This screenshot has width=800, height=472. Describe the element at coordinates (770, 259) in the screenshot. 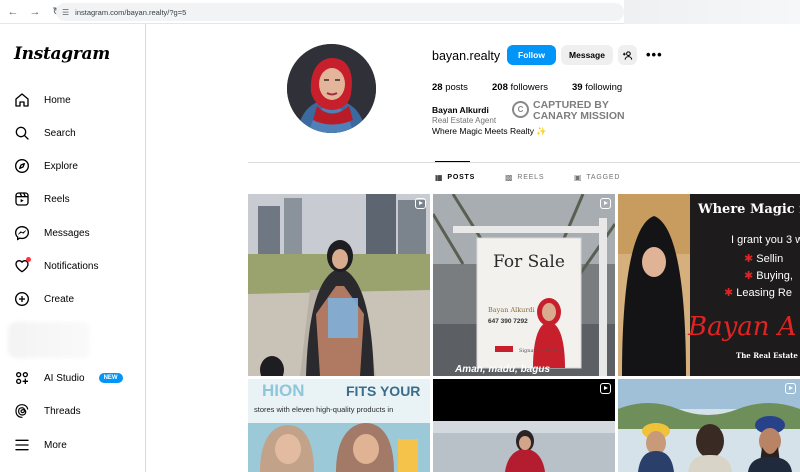

I see `post-3-item1-text: Sellin` at that location.